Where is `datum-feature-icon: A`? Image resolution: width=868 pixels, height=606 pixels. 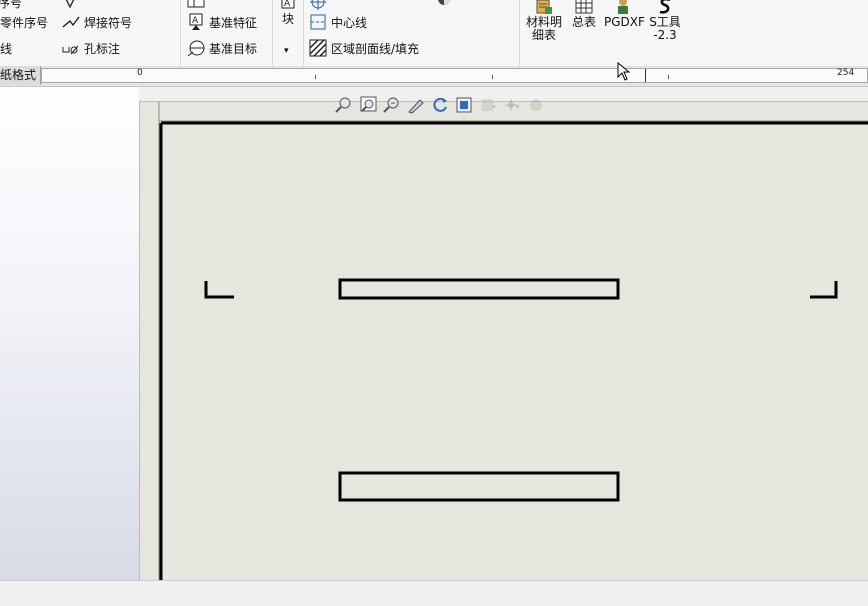
datum-feature-icon: A is located at coordinates (196, 22).